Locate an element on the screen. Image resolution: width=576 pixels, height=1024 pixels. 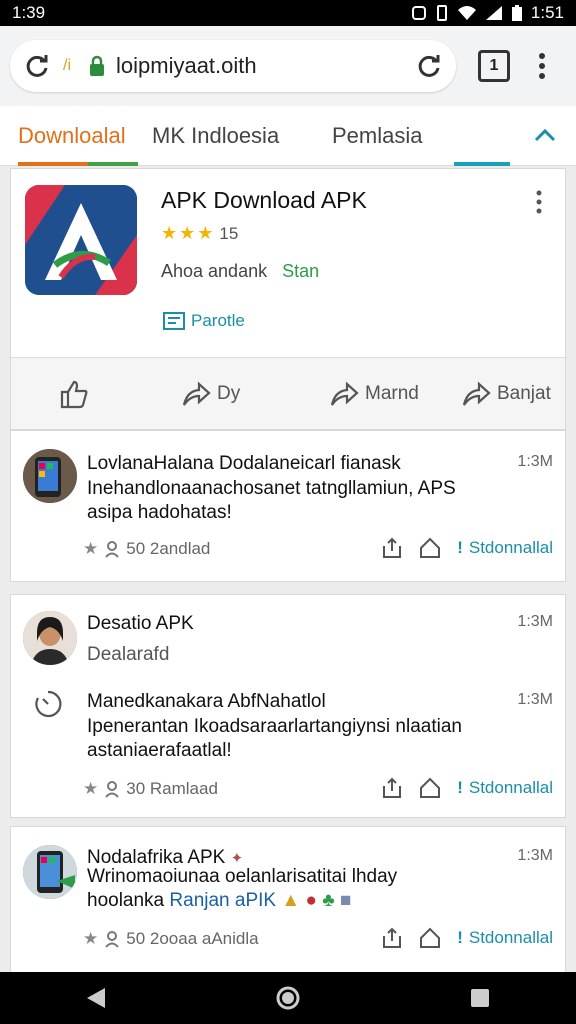
post-meta: ★ 50 2andlad is located at coordinates (146, 549).